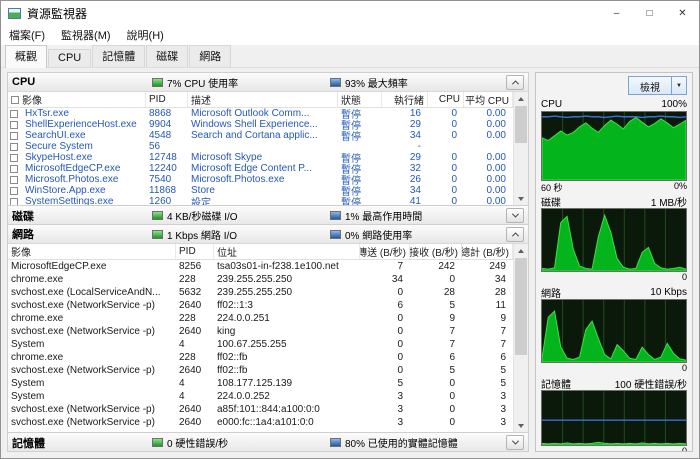  I want to click on green-legend-icon, so click(157, 442).